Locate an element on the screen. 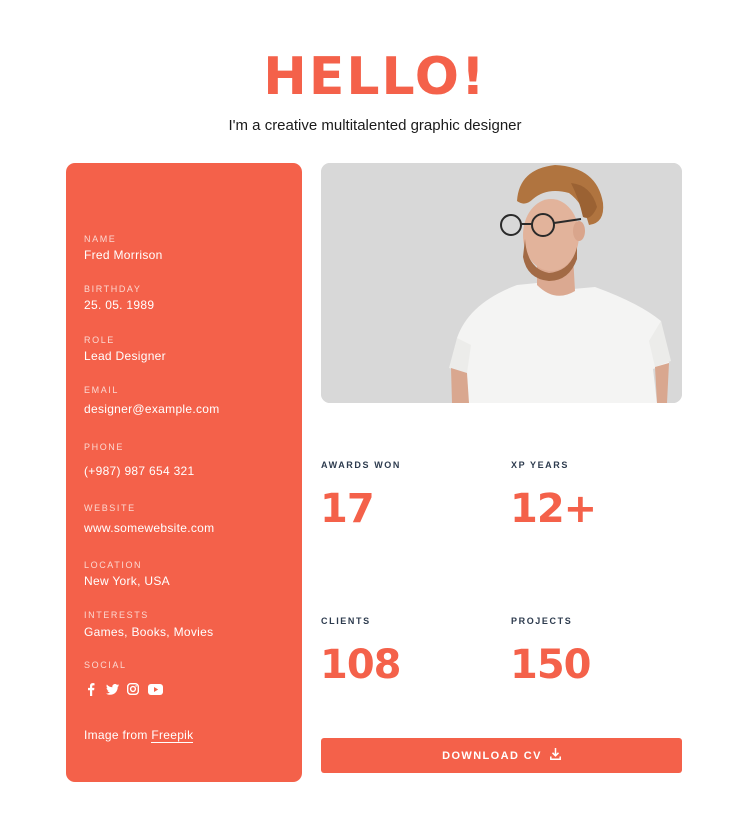 This screenshot has height=829, width=750. xp-value: 12+ is located at coordinates (553, 509).